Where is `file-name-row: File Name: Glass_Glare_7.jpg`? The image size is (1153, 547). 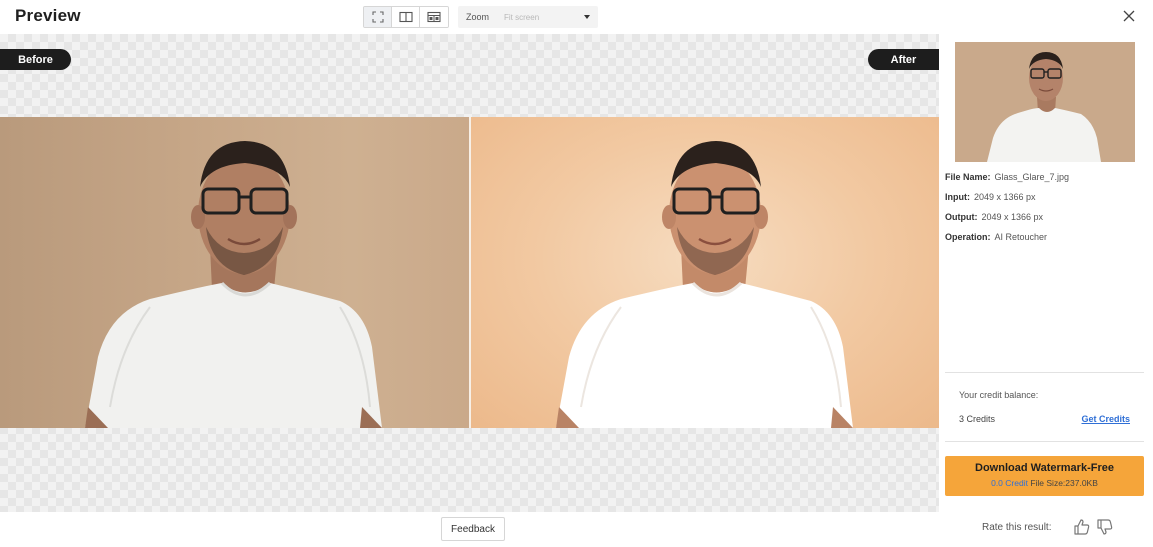 file-name-row: File Name: Glass_Glare_7.jpg is located at coordinates (1007, 177).